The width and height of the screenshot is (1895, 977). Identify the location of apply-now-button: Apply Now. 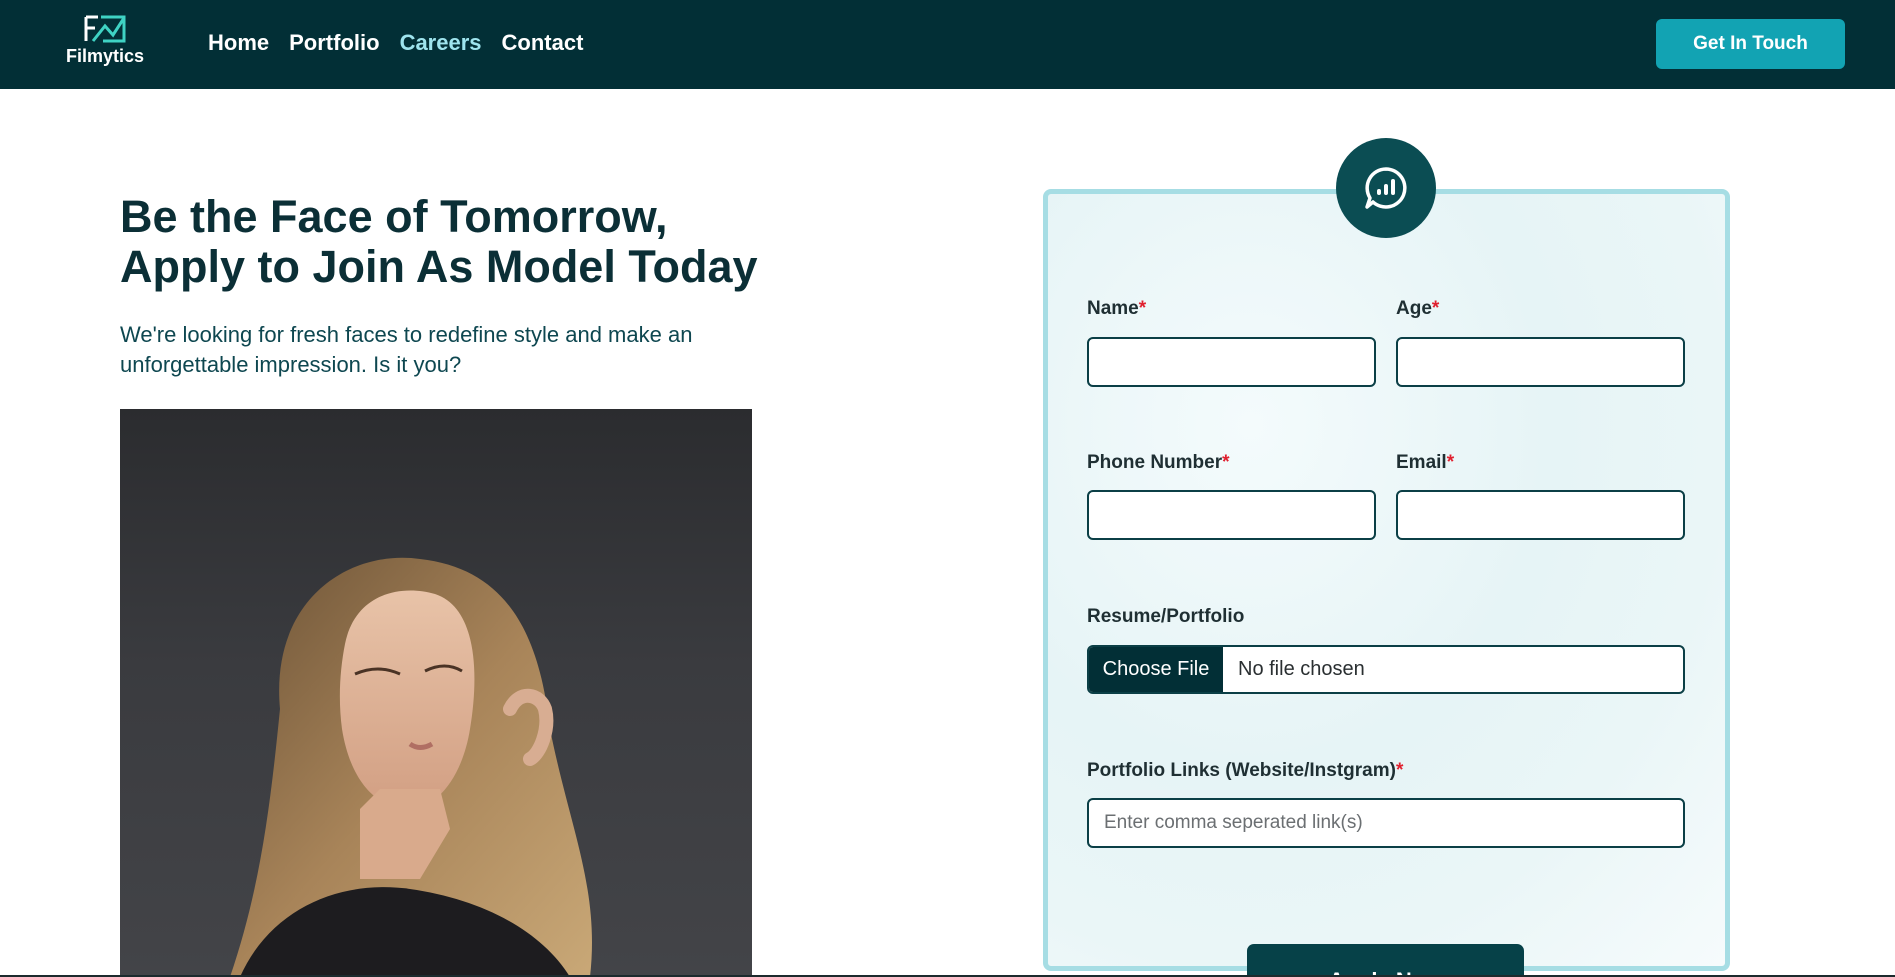
(1385, 960).